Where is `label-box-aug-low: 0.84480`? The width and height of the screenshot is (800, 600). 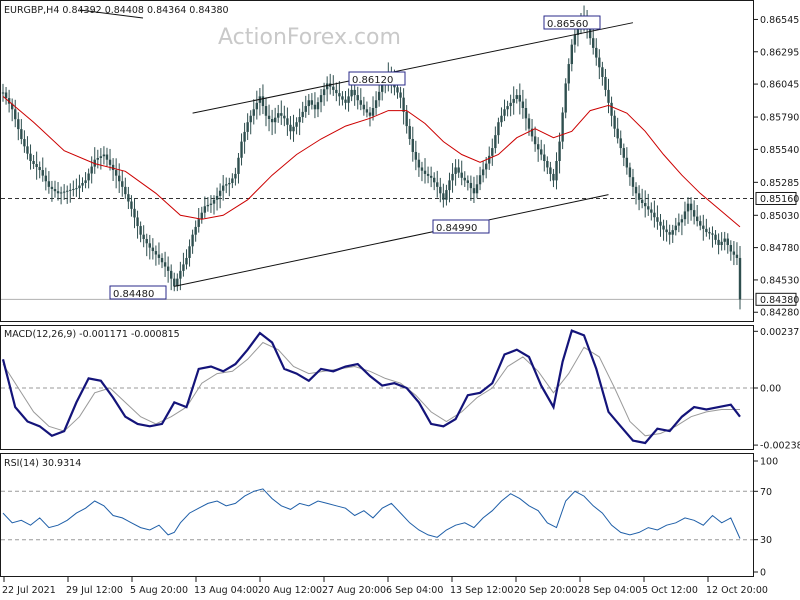
label-box-aug-low: 0.84480 is located at coordinates (138, 292).